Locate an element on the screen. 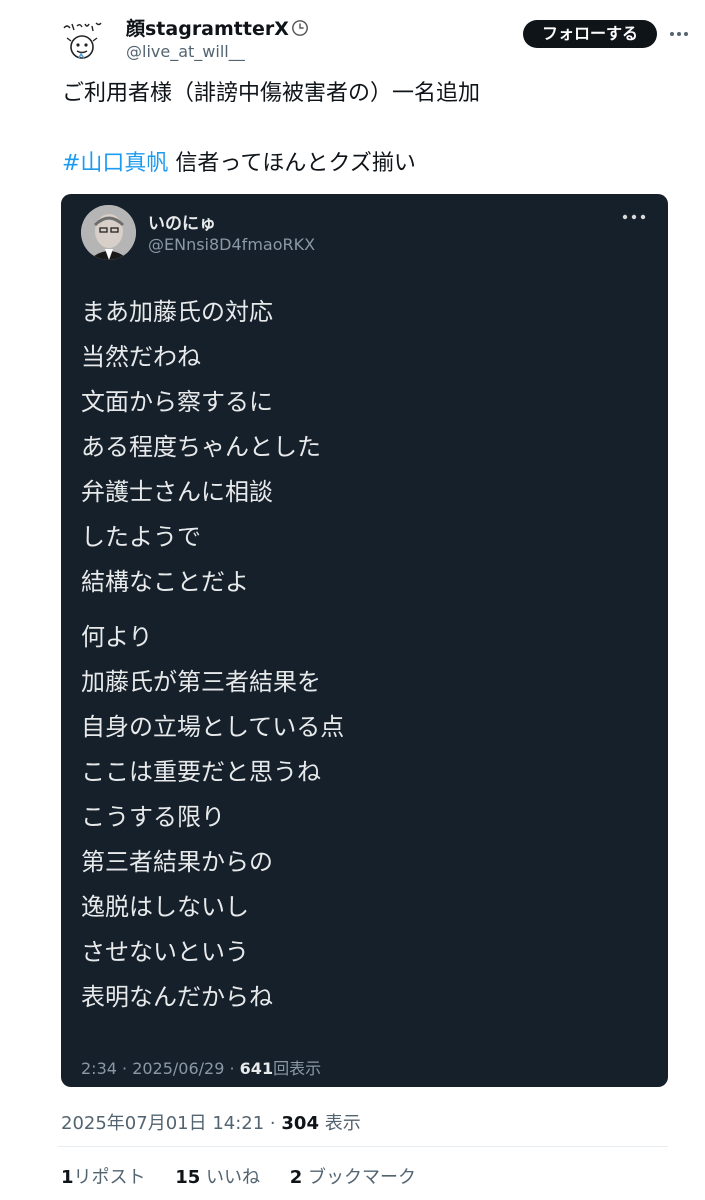 The image size is (705, 1200). reposts-label: リポスト is located at coordinates (109, 1177).